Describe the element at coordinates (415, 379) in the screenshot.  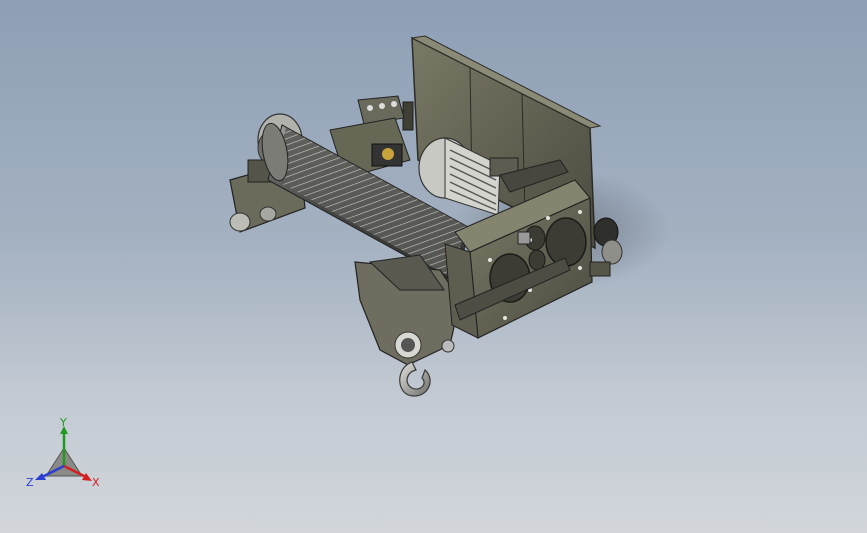
I see `crane-hook` at that location.